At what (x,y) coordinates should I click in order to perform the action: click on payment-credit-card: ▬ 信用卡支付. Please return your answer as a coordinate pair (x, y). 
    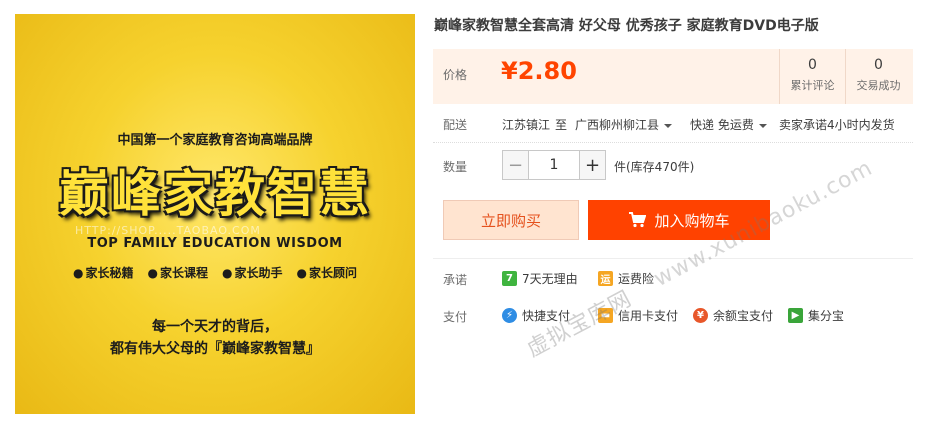
    Looking at the image, I should click on (638, 315).